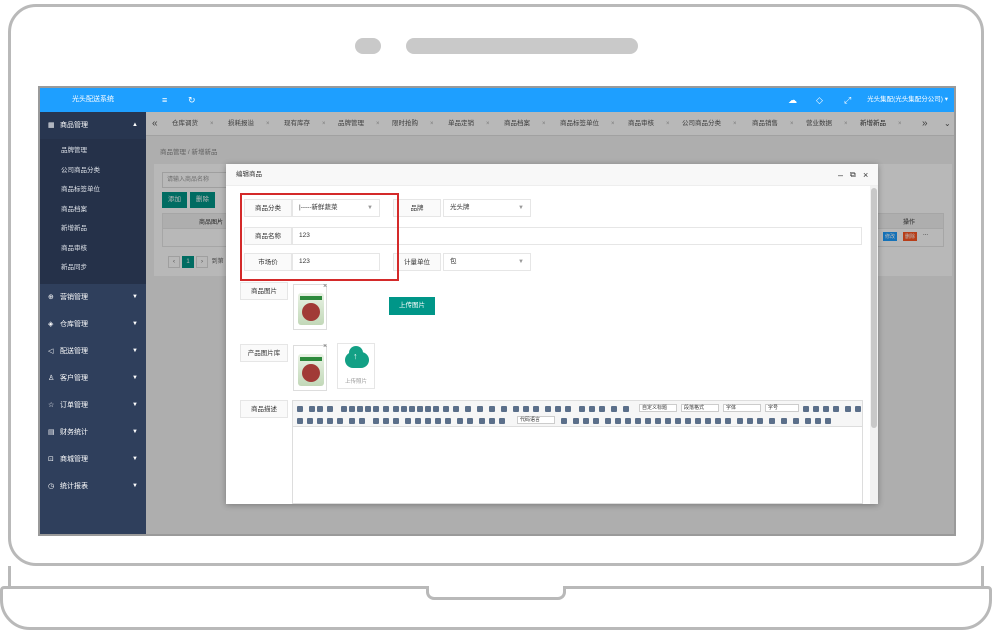  What do you see at coordinates (819, 100) in the screenshot?
I see `tag-icon: ◇` at bounding box center [819, 100].